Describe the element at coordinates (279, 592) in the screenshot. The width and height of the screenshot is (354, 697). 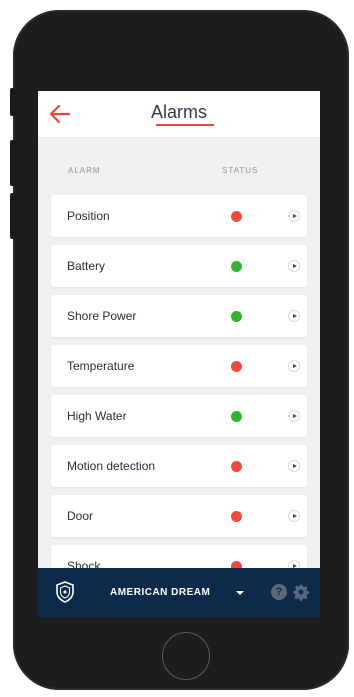
I see `help-icon: ?` at that location.